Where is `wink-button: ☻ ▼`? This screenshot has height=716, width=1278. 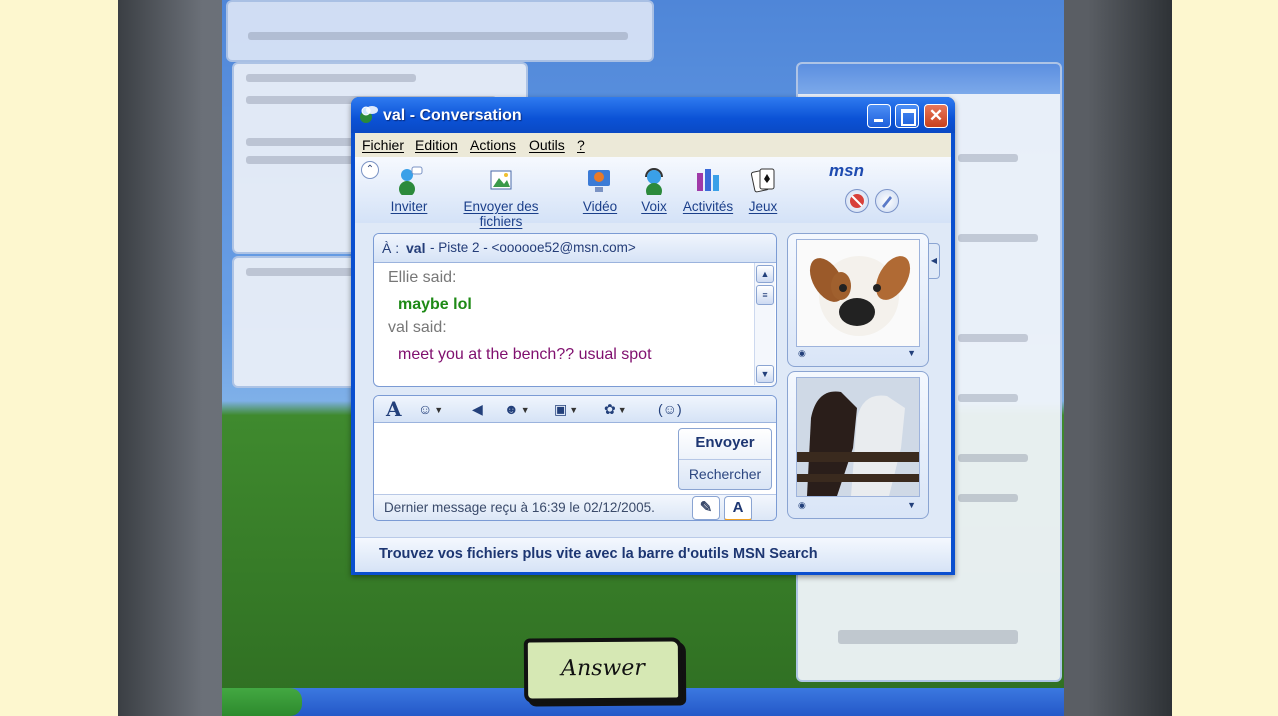
wink-button: ☻ ▼ is located at coordinates (517, 409).